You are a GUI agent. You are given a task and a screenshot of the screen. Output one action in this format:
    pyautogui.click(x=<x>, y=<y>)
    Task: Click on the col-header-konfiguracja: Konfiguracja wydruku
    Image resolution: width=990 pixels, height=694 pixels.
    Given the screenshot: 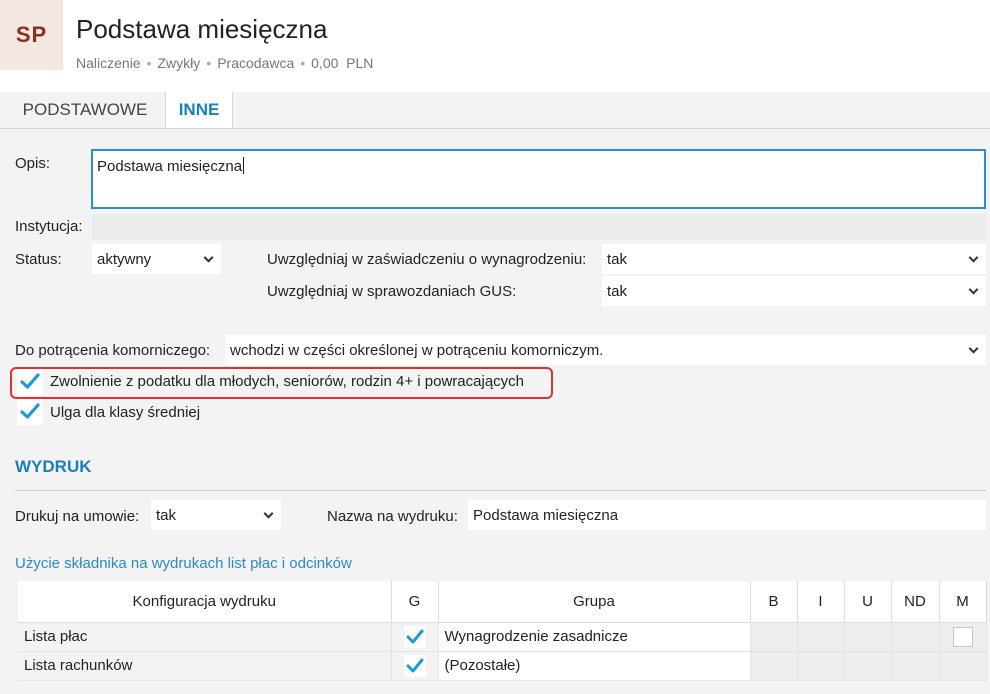 What is the action you would take?
    pyautogui.click(x=205, y=602)
    